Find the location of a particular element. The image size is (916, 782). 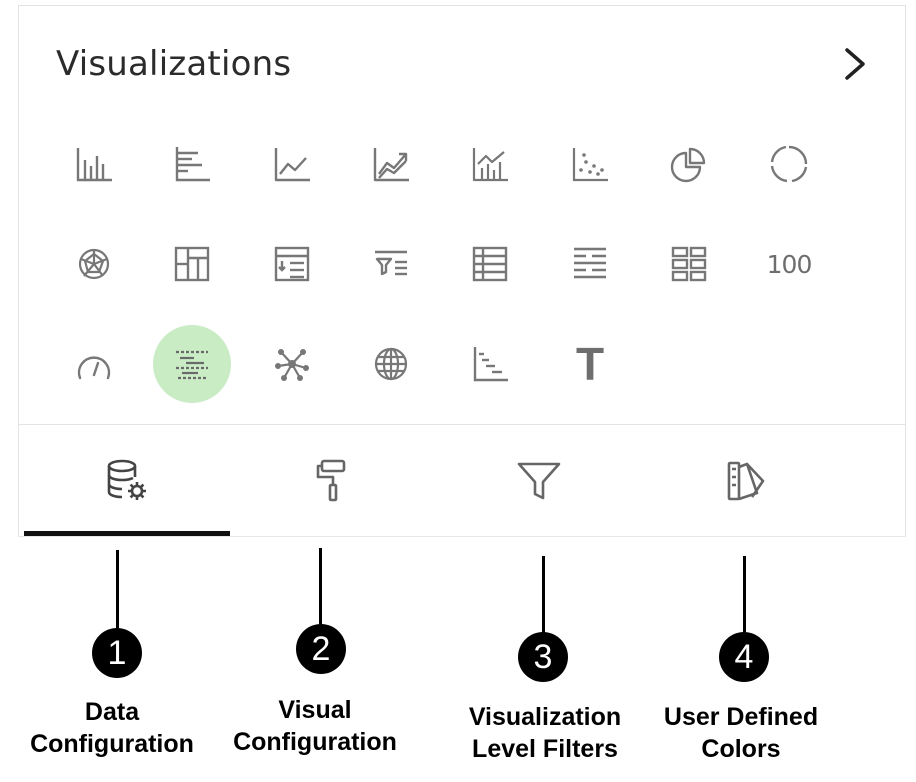

callout-4-badge: 4 is located at coordinates (744, 657).